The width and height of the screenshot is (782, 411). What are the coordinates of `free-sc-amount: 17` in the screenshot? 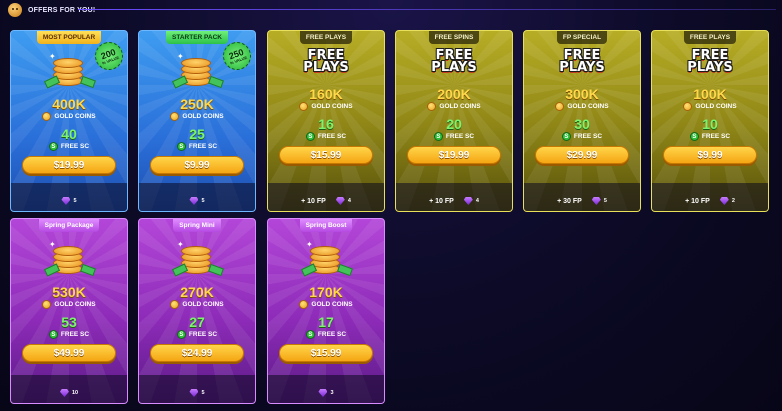 It's located at (326, 322).